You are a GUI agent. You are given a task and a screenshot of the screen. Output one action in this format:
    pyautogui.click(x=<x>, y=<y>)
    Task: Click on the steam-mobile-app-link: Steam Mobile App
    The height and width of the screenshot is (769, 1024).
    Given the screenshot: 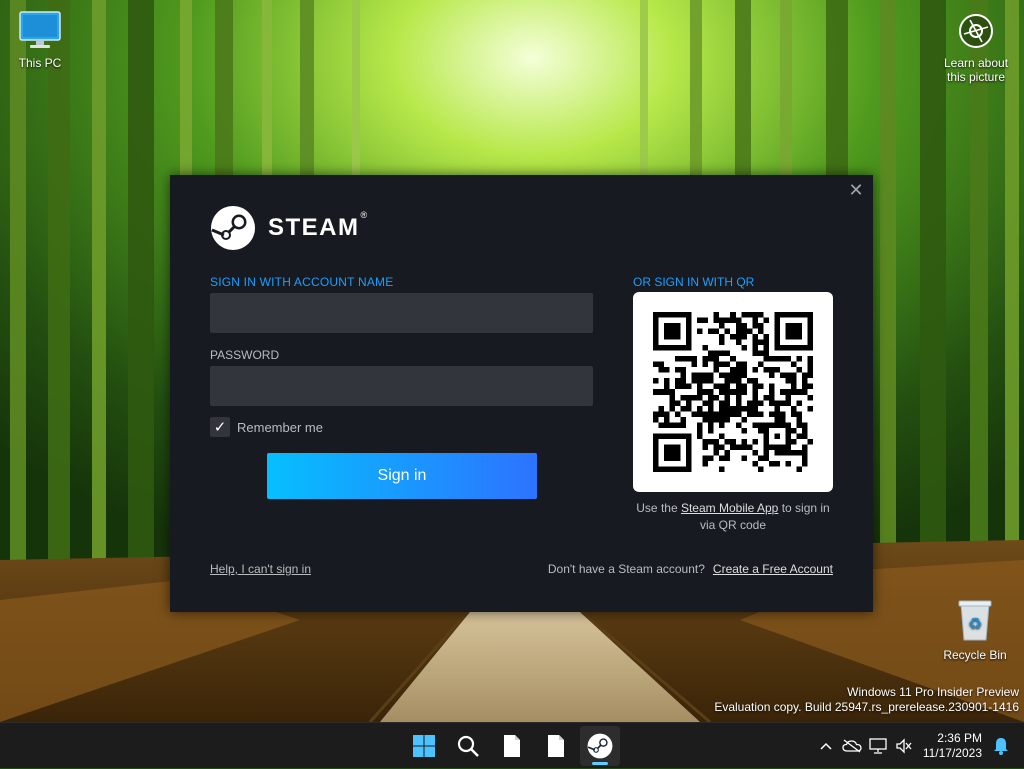 What is the action you would take?
    pyautogui.click(x=729, y=508)
    